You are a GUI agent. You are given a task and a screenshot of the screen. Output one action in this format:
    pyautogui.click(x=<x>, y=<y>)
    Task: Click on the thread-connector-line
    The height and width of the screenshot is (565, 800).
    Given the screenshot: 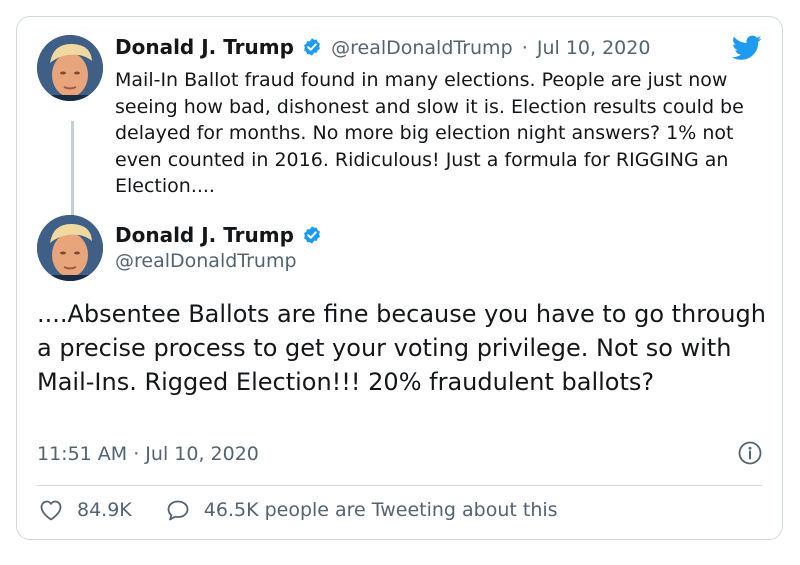 What is the action you would take?
    pyautogui.click(x=72, y=170)
    